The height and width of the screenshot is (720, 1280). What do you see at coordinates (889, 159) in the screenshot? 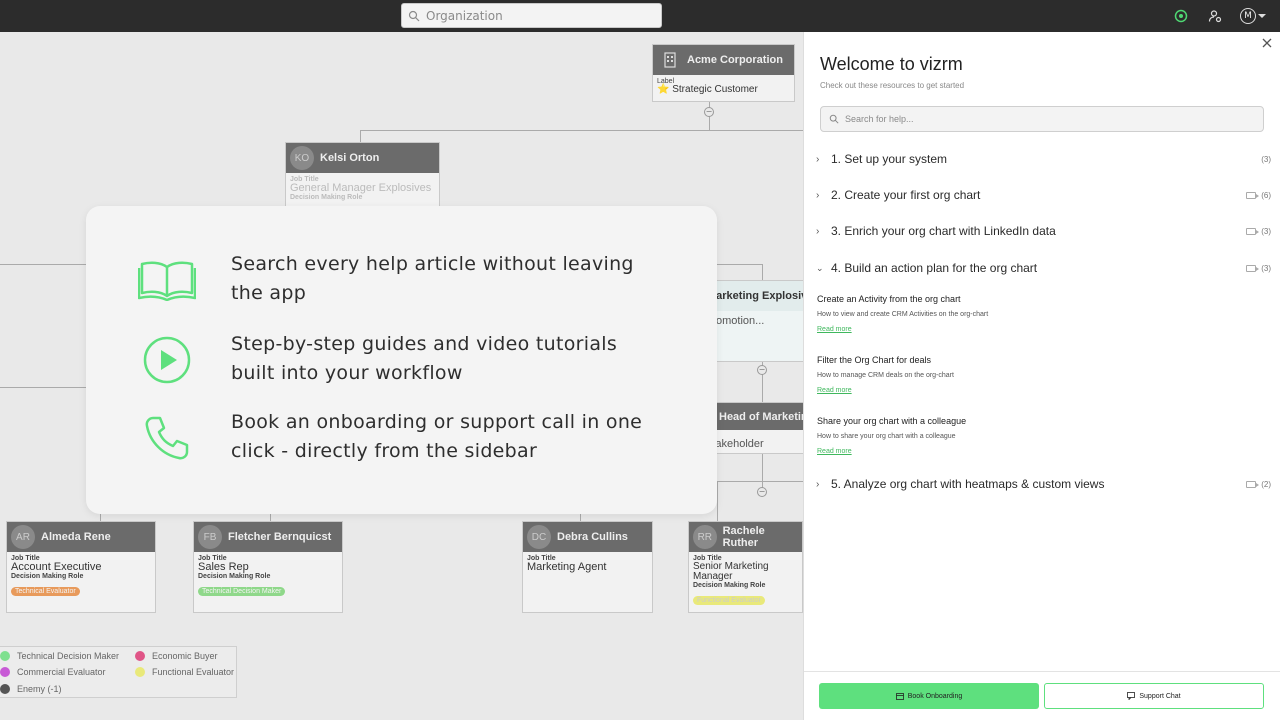
I see `section-label: 1. Set up your system` at bounding box center [889, 159].